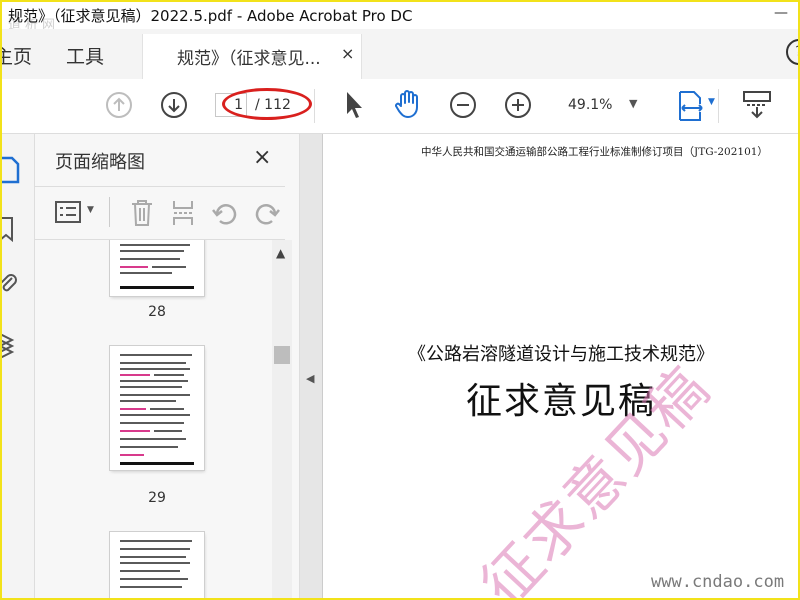 The width and height of the screenshot is (800, 600). What do you see at coordinates (10, 170) in the screenshot?
I see `page-thumbnails-icon` at bounding box center [10, 170].